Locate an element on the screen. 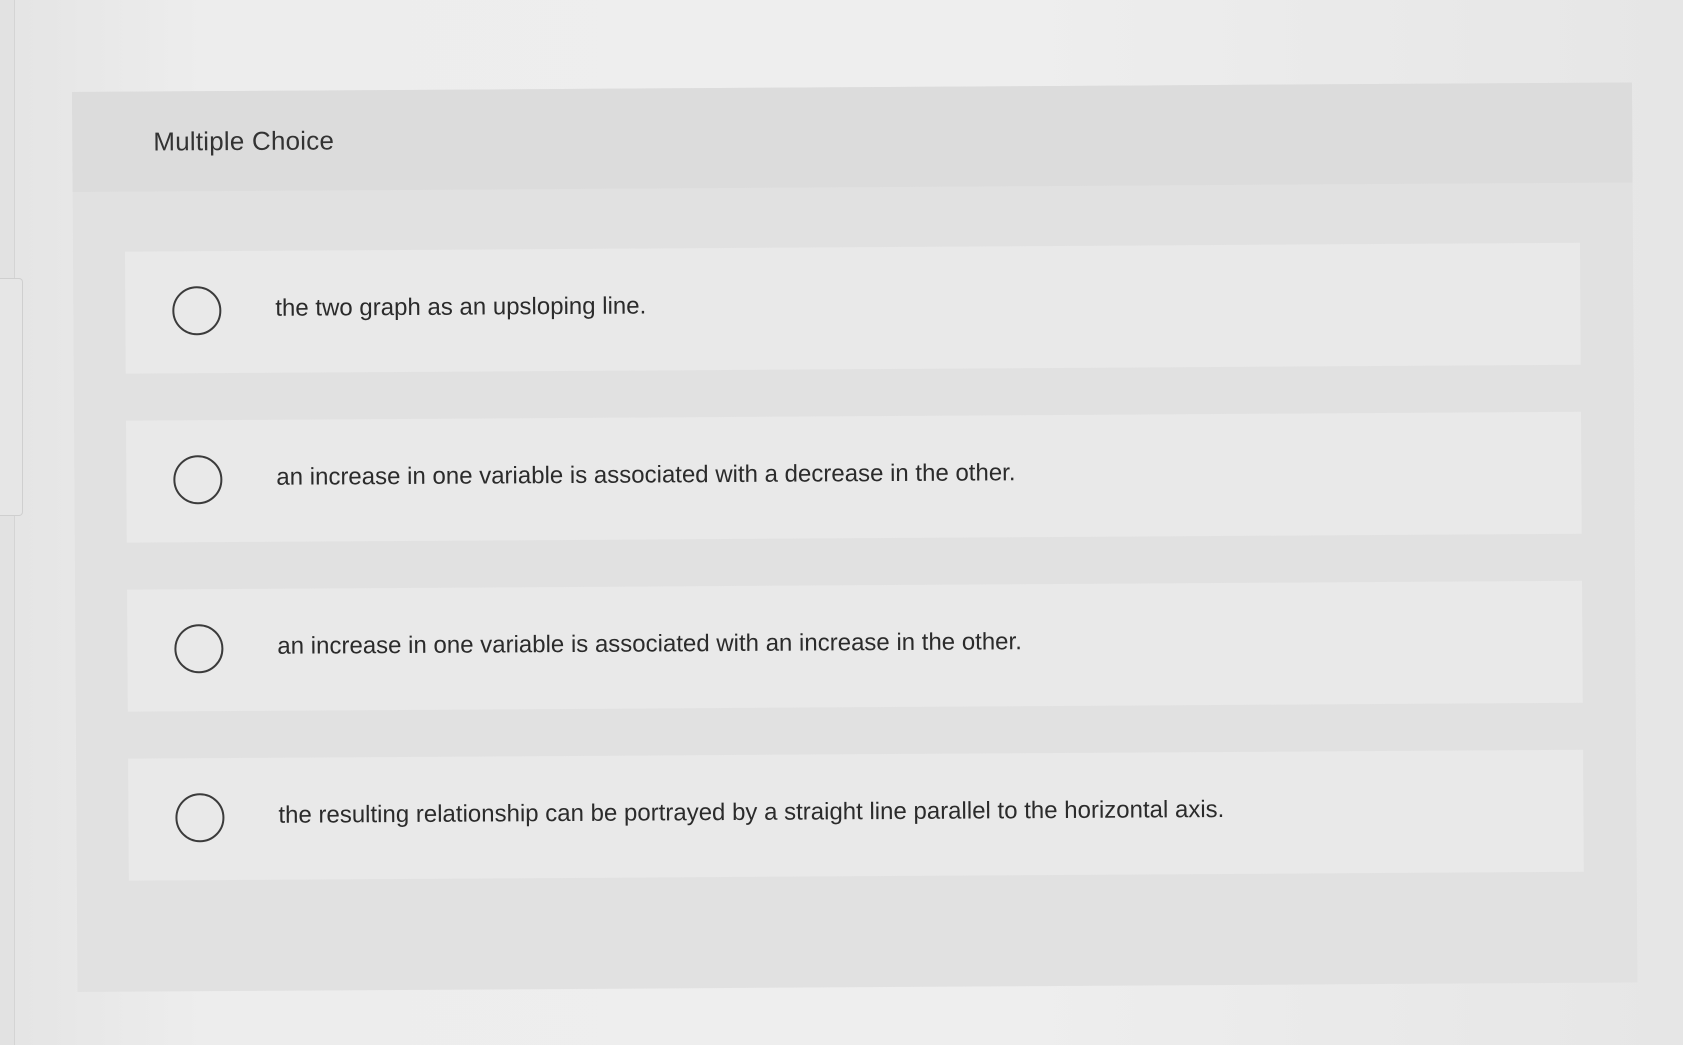  question-header: Multiple Choice is located at coordinates (852, 137).